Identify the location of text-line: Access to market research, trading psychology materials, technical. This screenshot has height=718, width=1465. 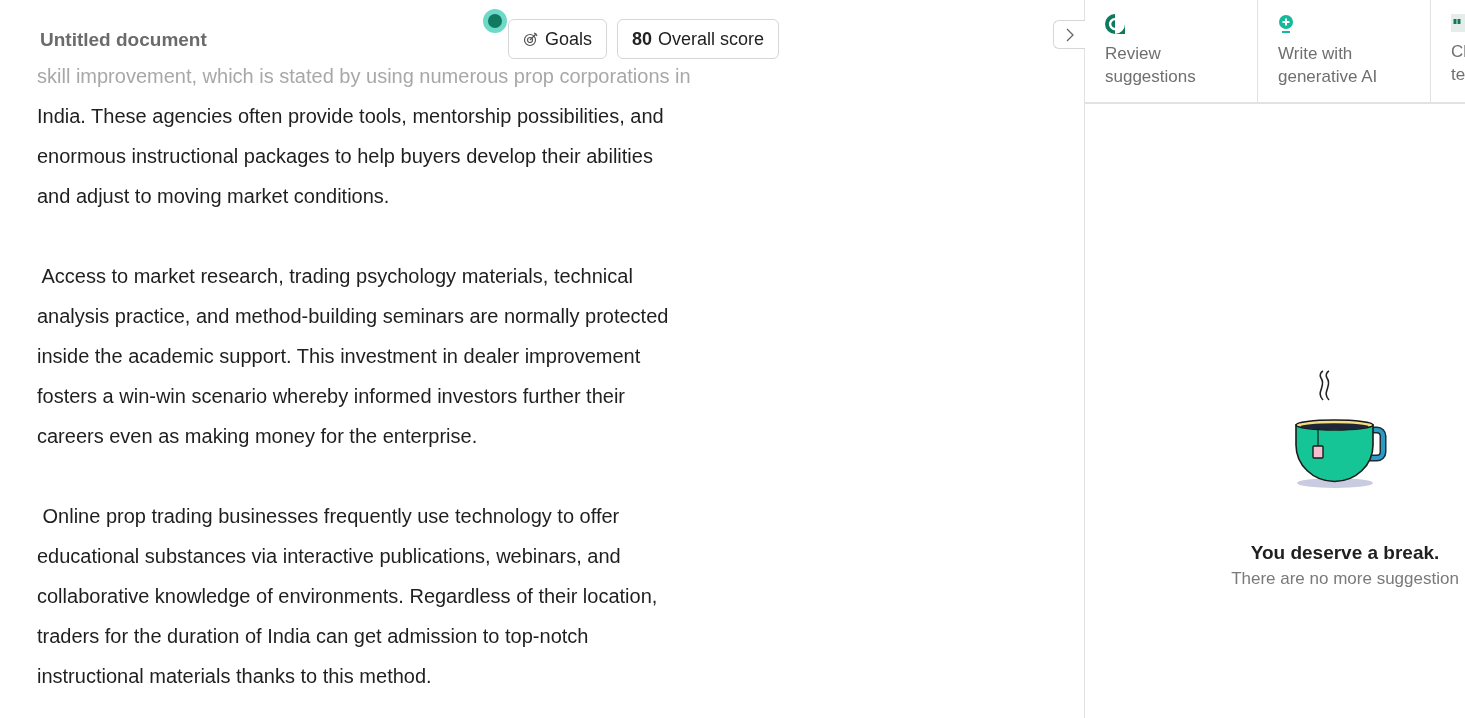
(337, 276).